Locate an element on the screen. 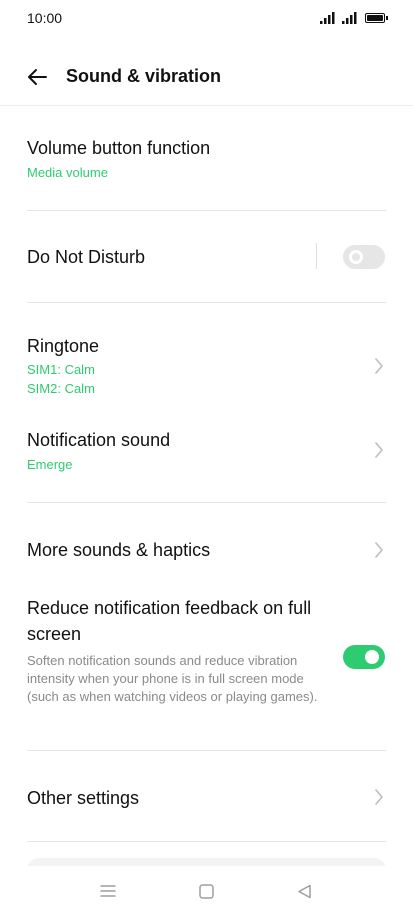 Image resolution: width=413 pixels, height=919 pixels. ringtone-label: Ringtone is located at coordinates (63, 346).